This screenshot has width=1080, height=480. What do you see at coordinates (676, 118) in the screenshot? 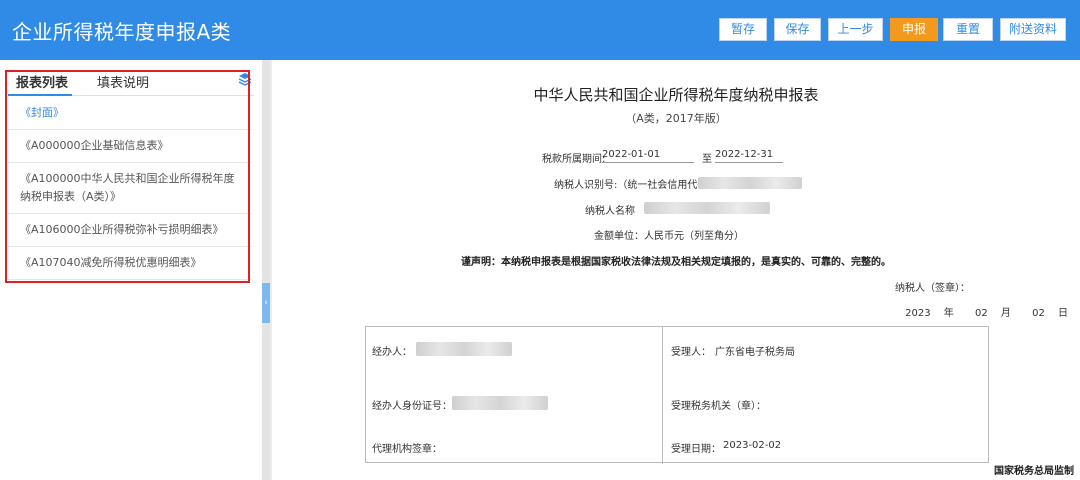
I see `form-subtitle: （A类，2017年版）` at bounding box center [676, 118].